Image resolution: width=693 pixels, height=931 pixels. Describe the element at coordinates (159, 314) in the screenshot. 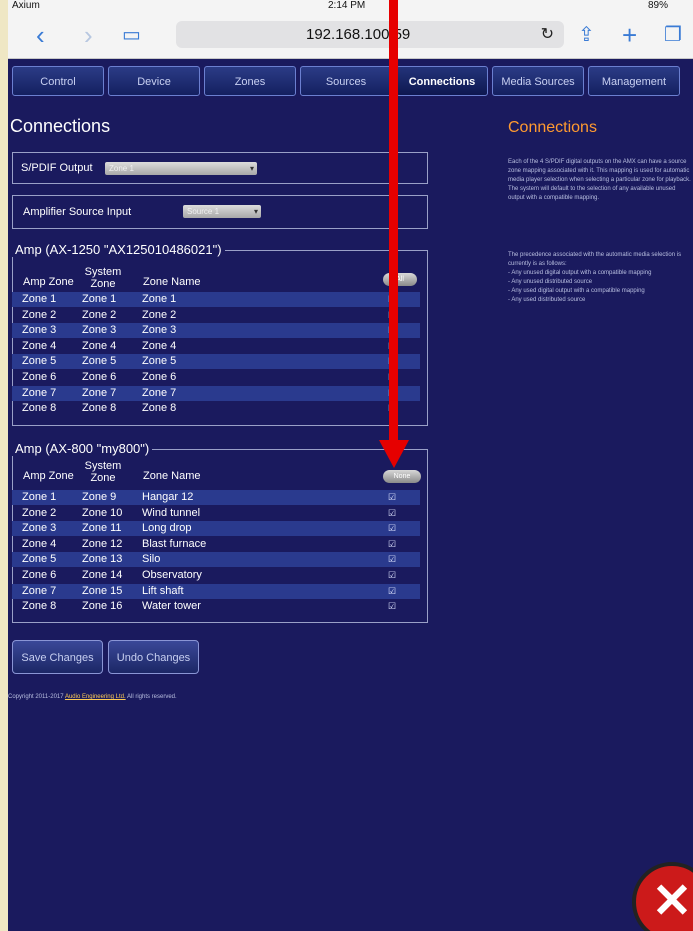

I see `zone-name-cell: Zone 2` at that location.